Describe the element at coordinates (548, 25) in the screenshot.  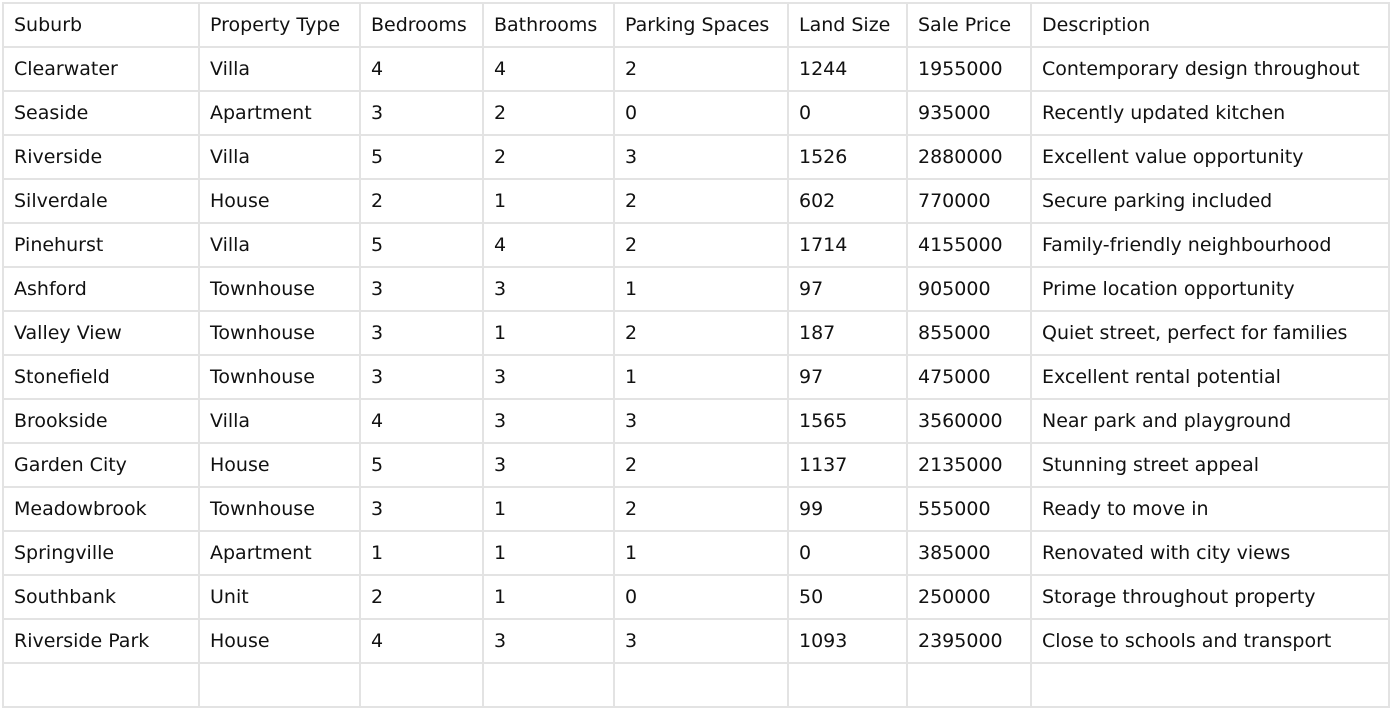
I see `column-header-bathrooms: Bathrooms` at that location.